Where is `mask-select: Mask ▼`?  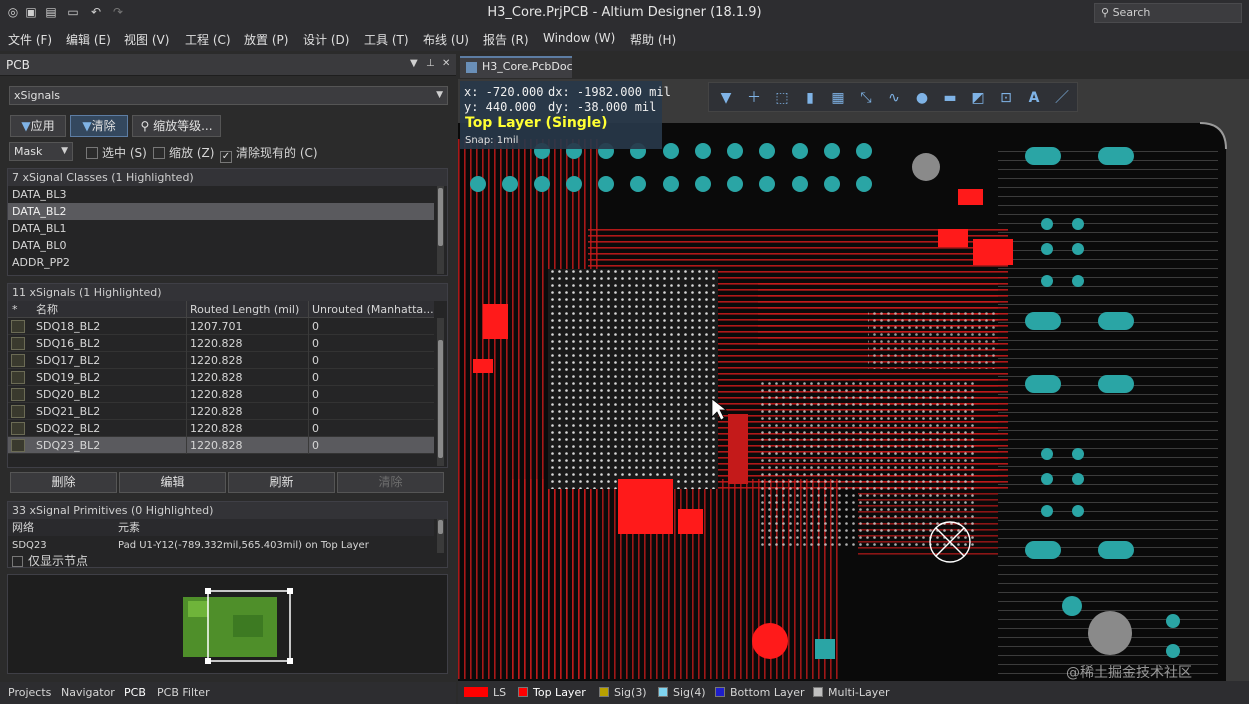 mask-select: Mask ▼ is located at coordinates (41, 151).